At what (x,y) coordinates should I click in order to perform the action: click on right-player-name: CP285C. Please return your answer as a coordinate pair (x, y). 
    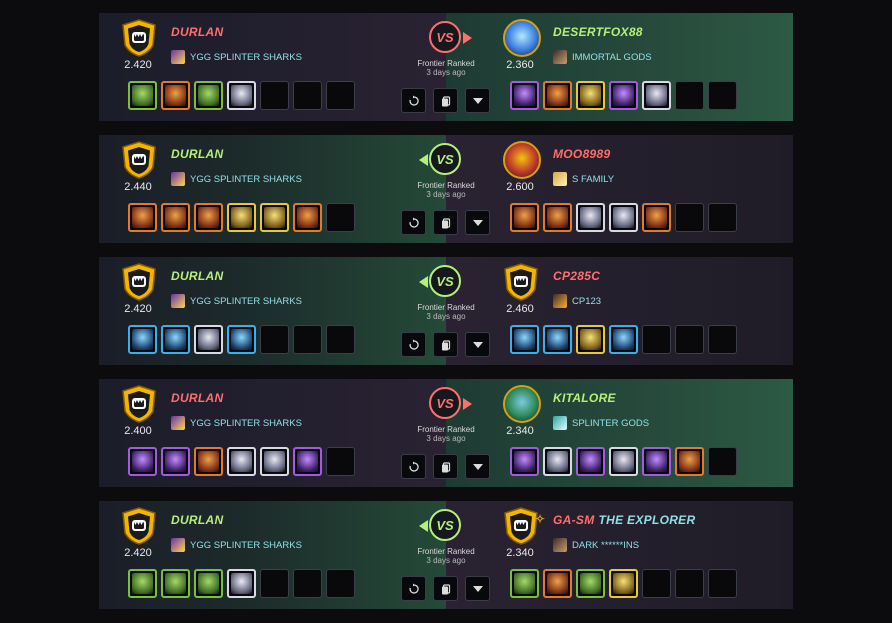
    Looking at the image, I should click on (576, 276).